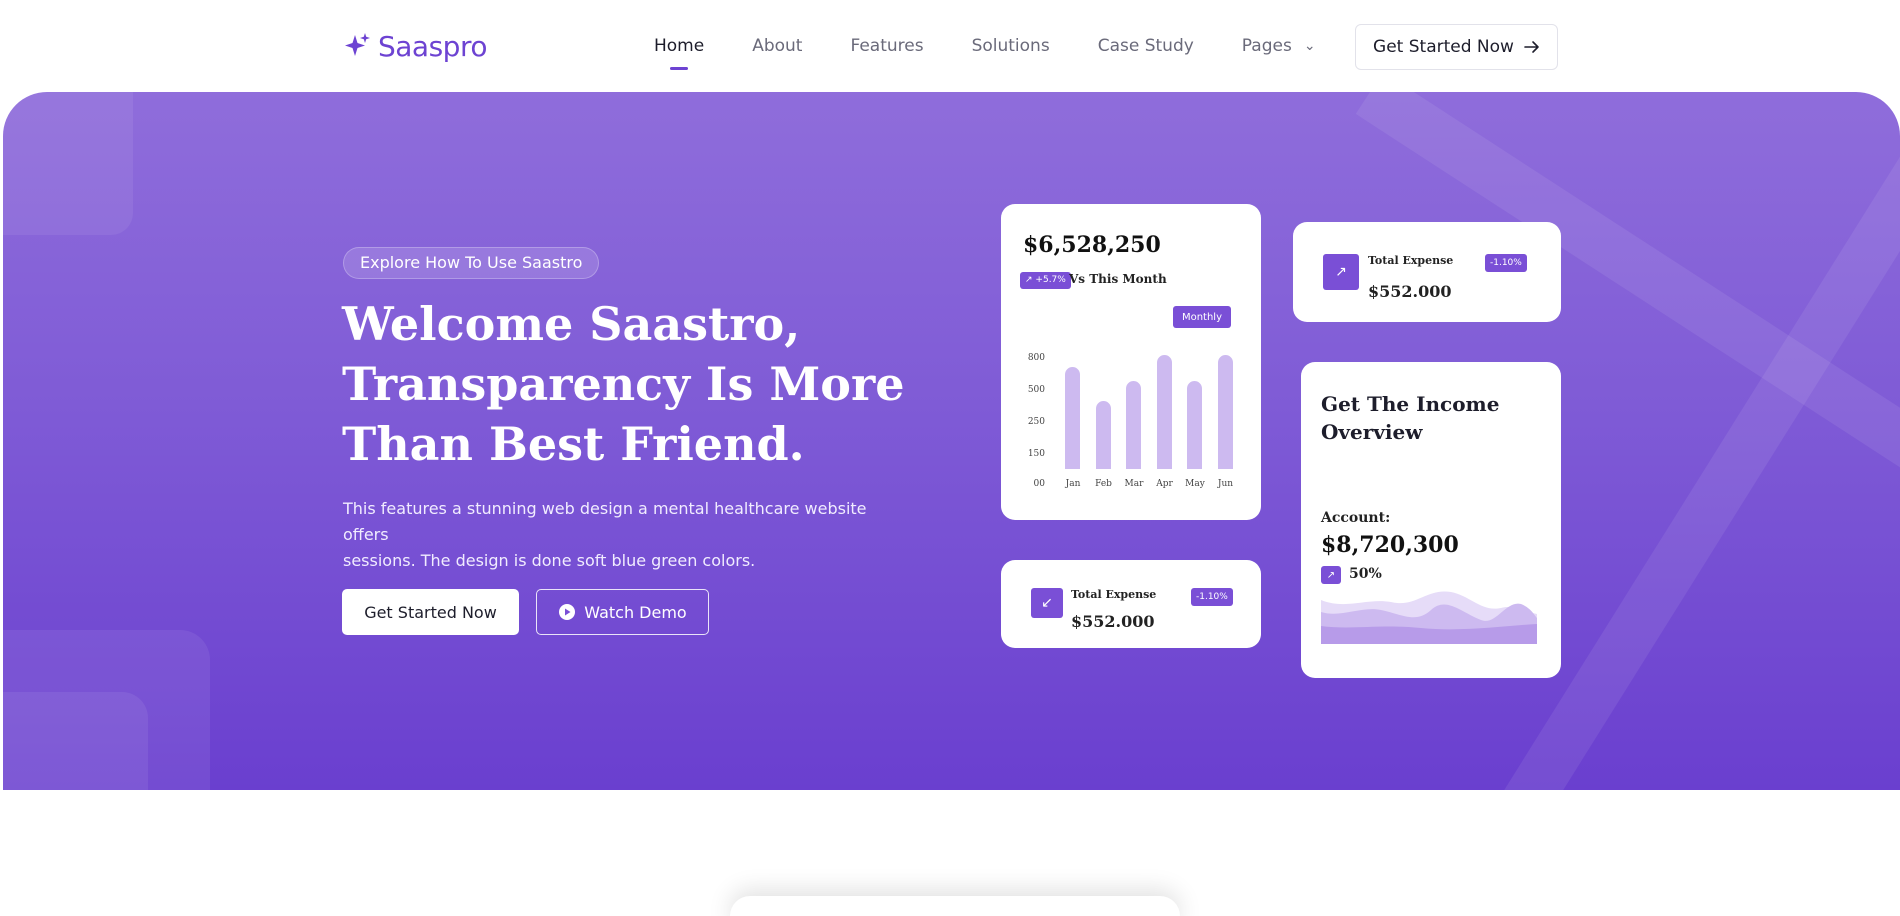 The width and height of the screenshot is (1900, 916). What do you see at coordinates (571, 324) in the screenshot?
I see `hero-title-line: Welcome Saastro,` at bounding box center [571, 324].